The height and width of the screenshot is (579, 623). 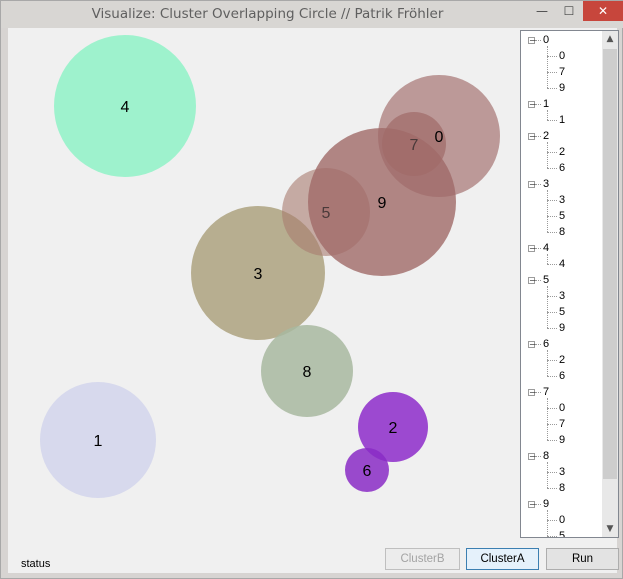 What do you see at coordinates (258, 274) in the screenshot?
I see `circle-label-3: 3` at bounding box center [258, 274].